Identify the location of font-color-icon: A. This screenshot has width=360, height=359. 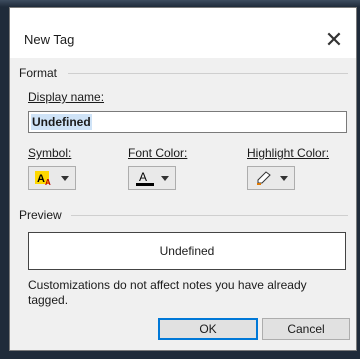
(145, 178).